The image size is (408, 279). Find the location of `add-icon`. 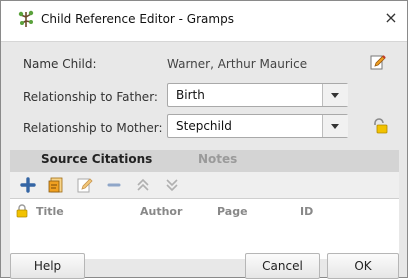

add-icon is located at coordinates (28, 185).